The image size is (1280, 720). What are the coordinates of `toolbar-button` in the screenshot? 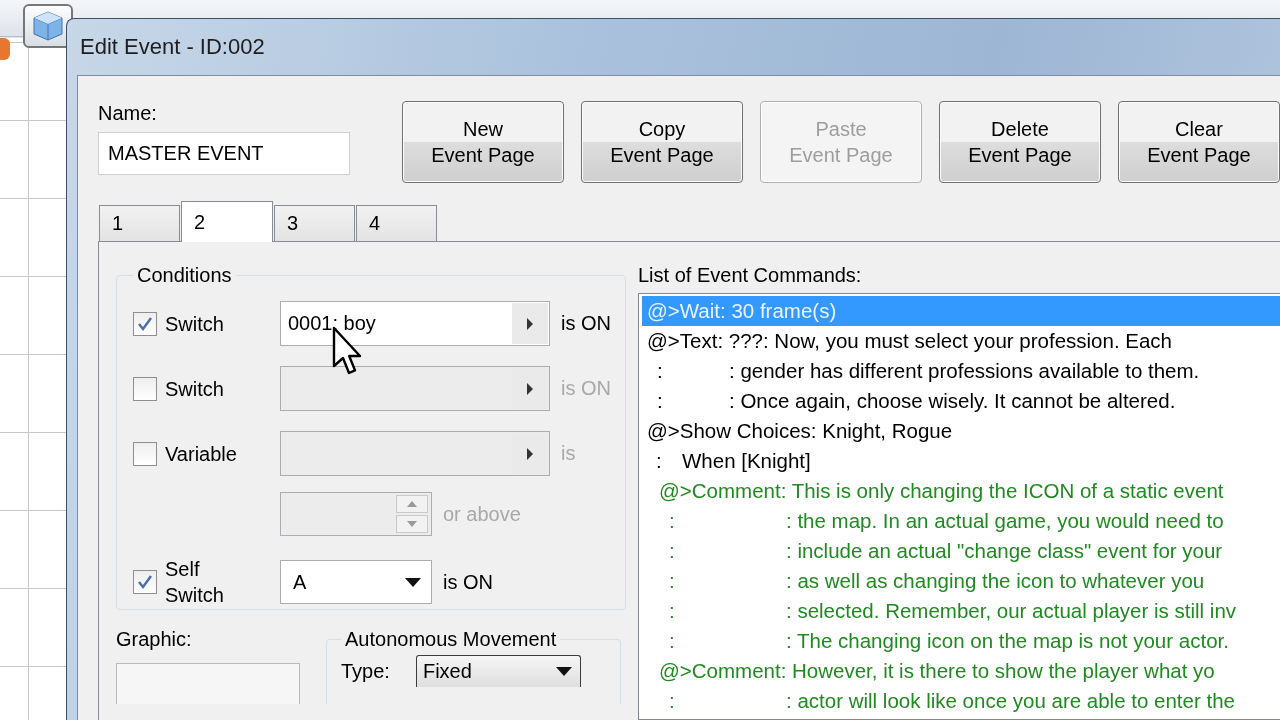 It's located at (48, 26).